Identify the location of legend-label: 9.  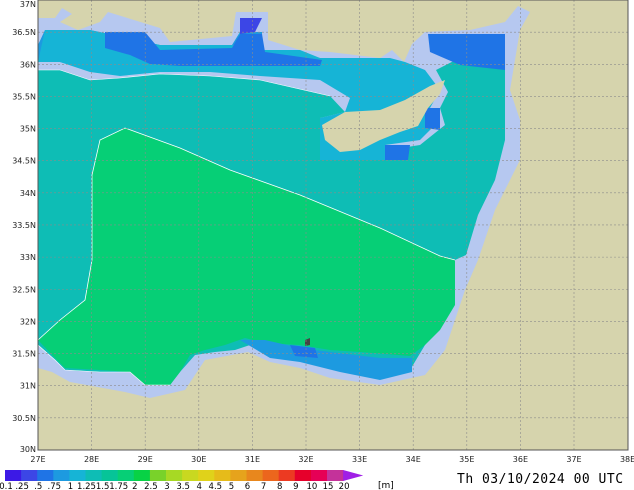
(295, 486).